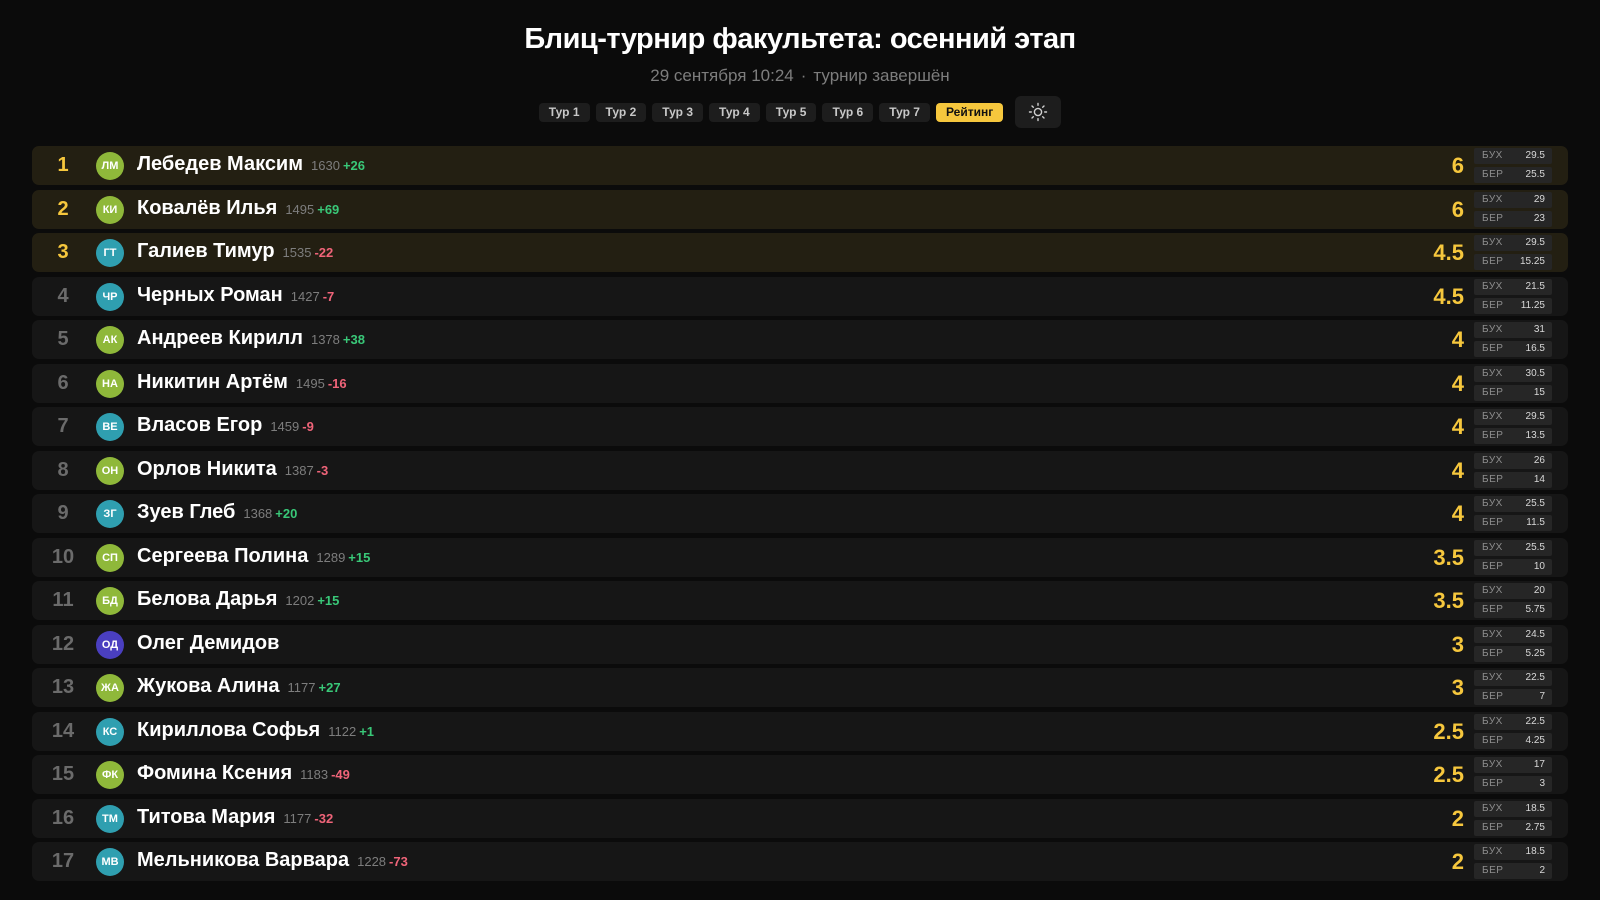 This screenshot has width=1600, height=900. I want to click on player-name: Мельникова Варвара, so click(243, 860).